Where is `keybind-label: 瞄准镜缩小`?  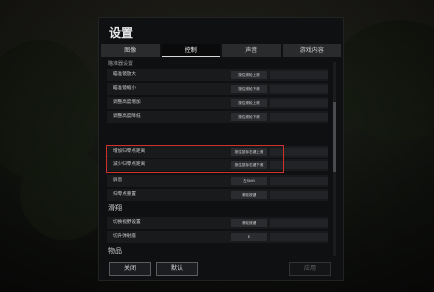
keybind-label: 瞄准镜缩小 is located at coordinates (124, 88).